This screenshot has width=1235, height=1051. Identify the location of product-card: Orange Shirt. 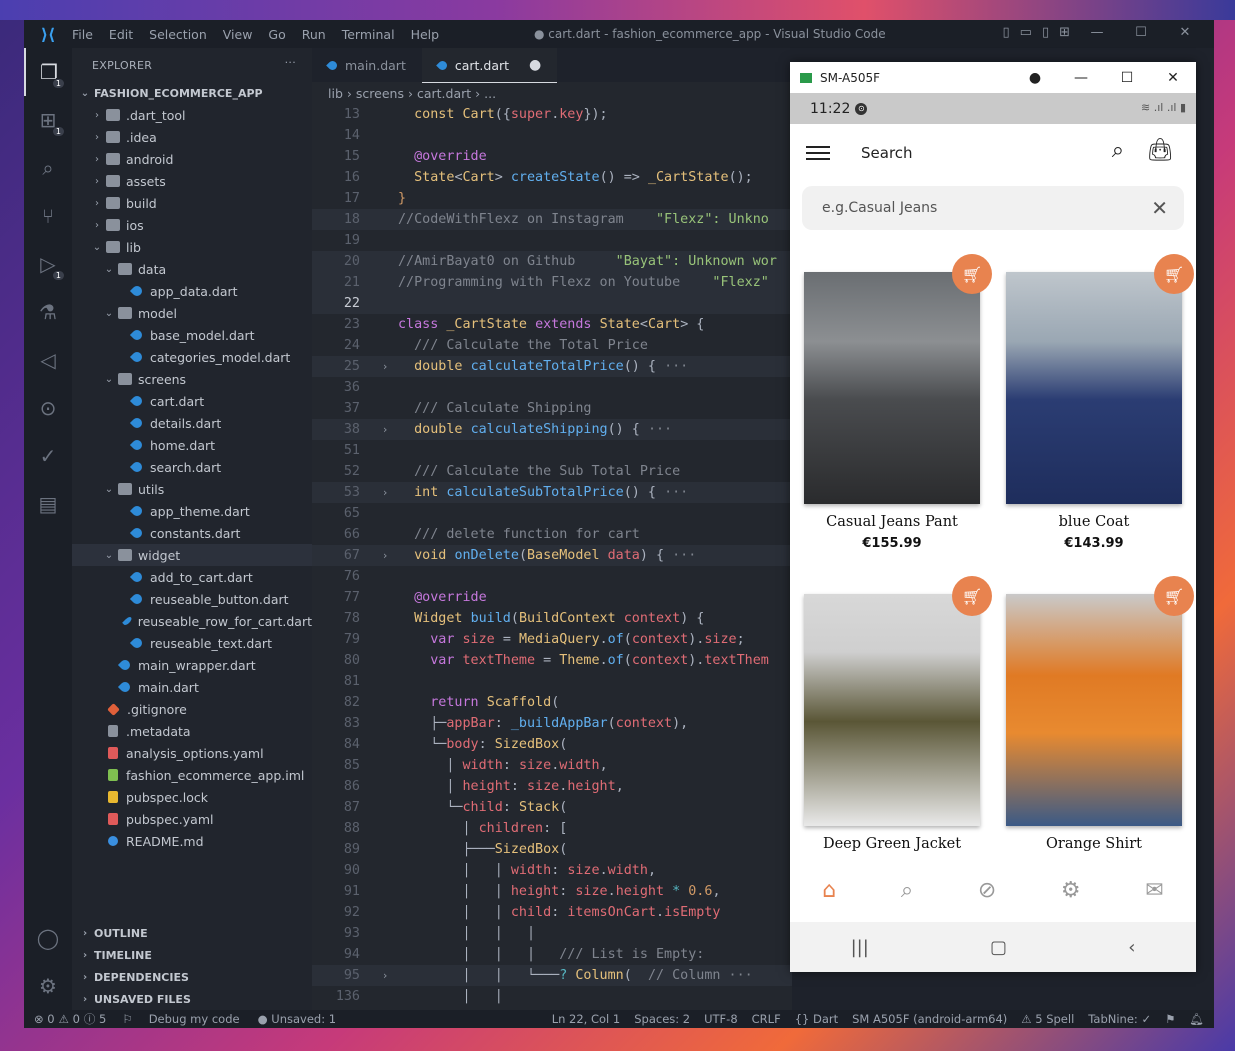
(1094, 723).